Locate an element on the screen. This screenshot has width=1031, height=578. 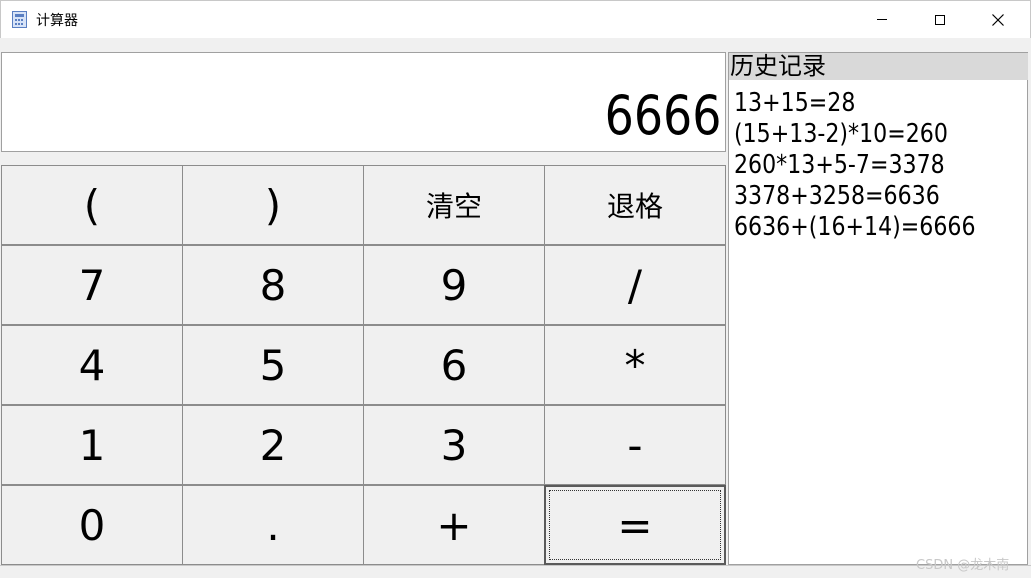
open-paren-button: ( is located at coordinates (92, 205).